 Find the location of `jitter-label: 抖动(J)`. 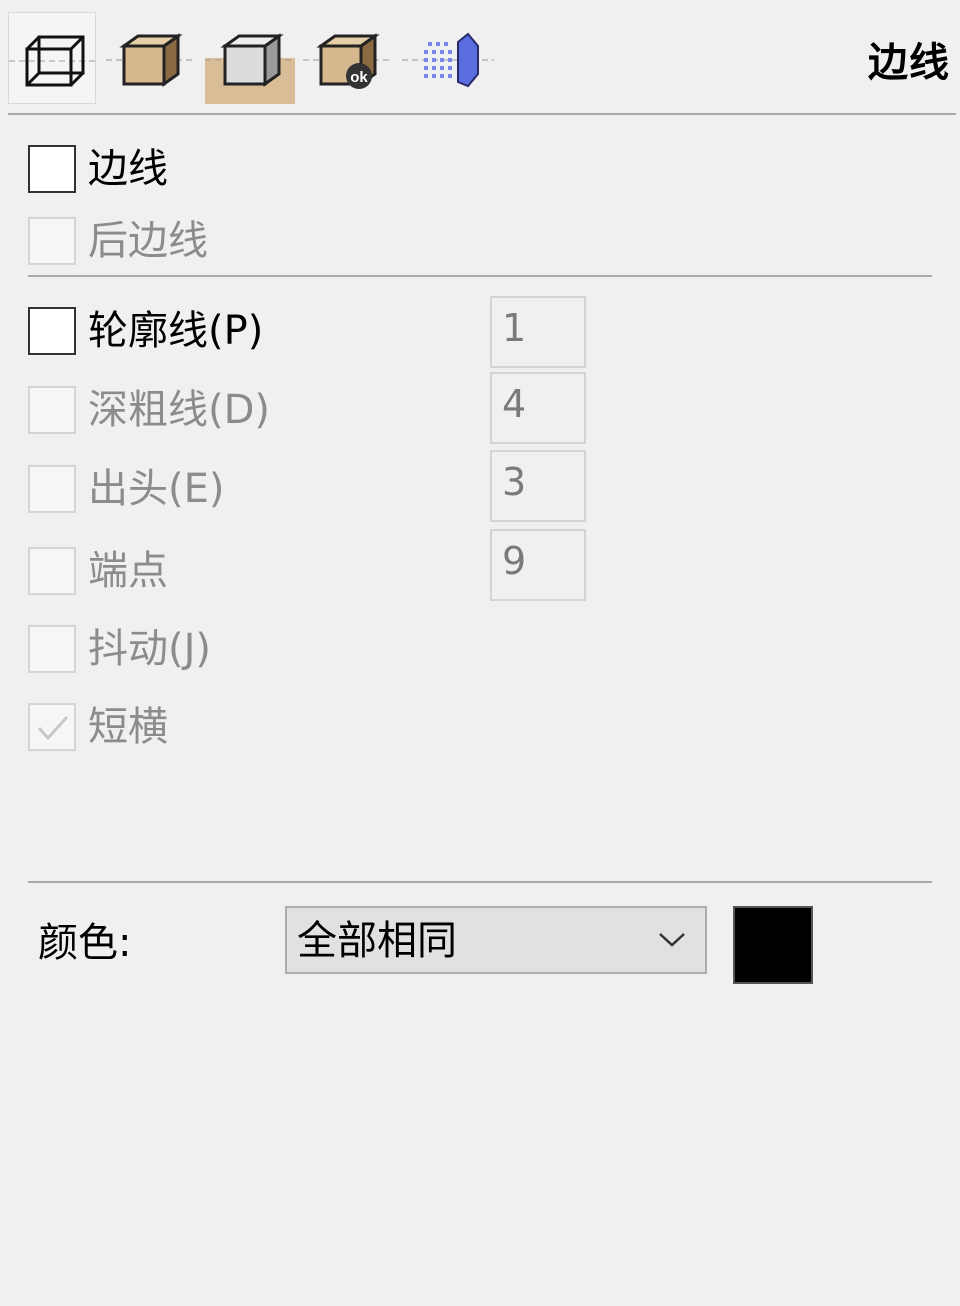

jitter-label: 抖动(J) is located at coordinates (150, 649).